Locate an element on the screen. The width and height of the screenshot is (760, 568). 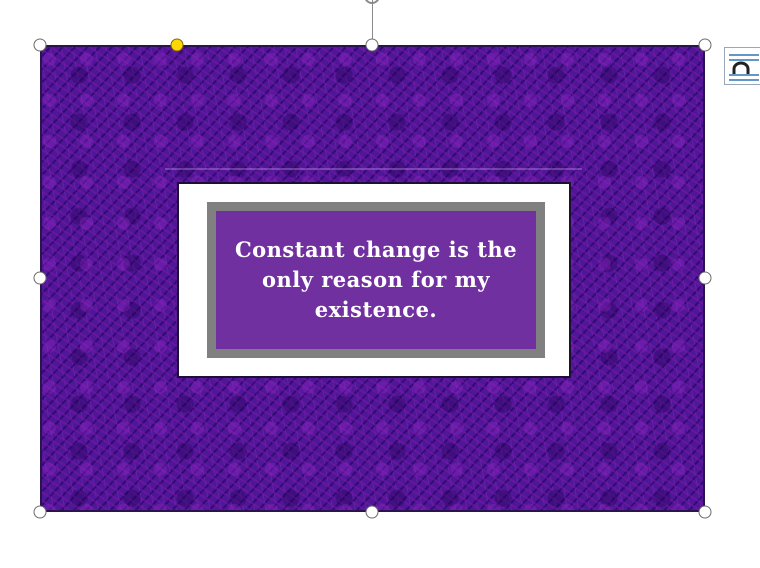
resize-handle-bottom-center is located at coordinates (372, 512).